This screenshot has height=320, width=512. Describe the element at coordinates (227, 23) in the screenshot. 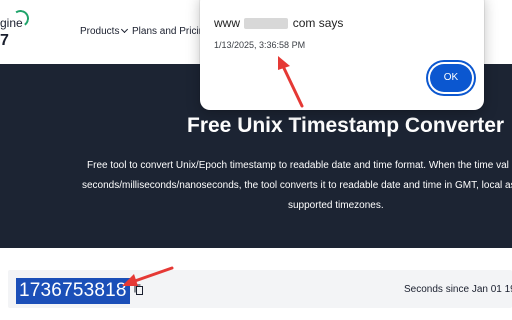

I see `dialog-origin-prefix: www` at that location.